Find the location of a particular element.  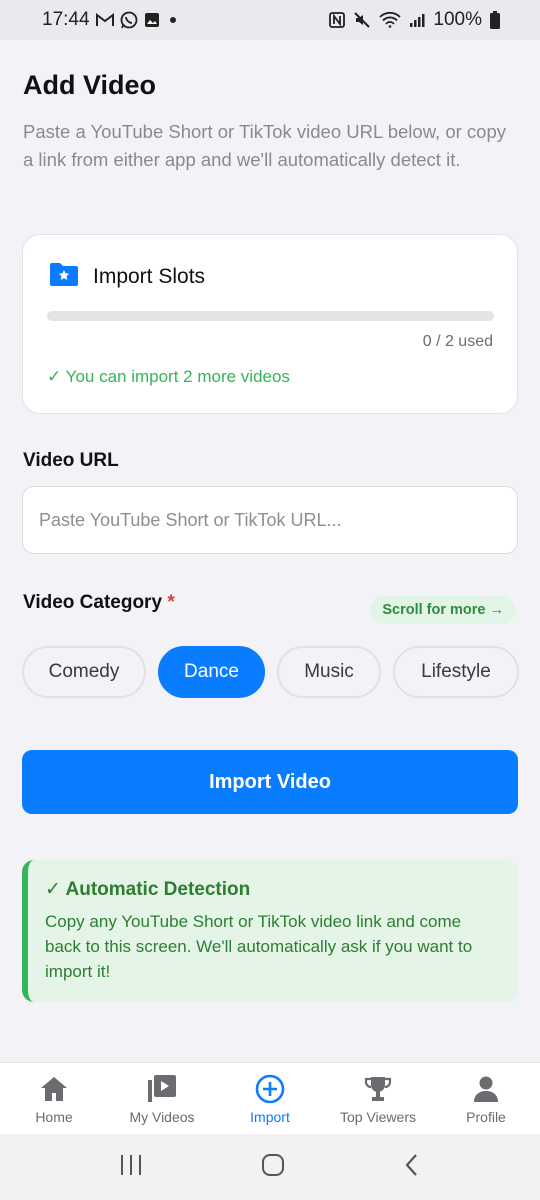

home-icon is located at coordinates (54, 1089).